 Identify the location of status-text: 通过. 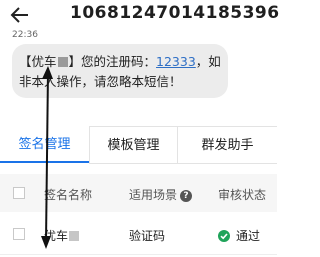
(248, 236).